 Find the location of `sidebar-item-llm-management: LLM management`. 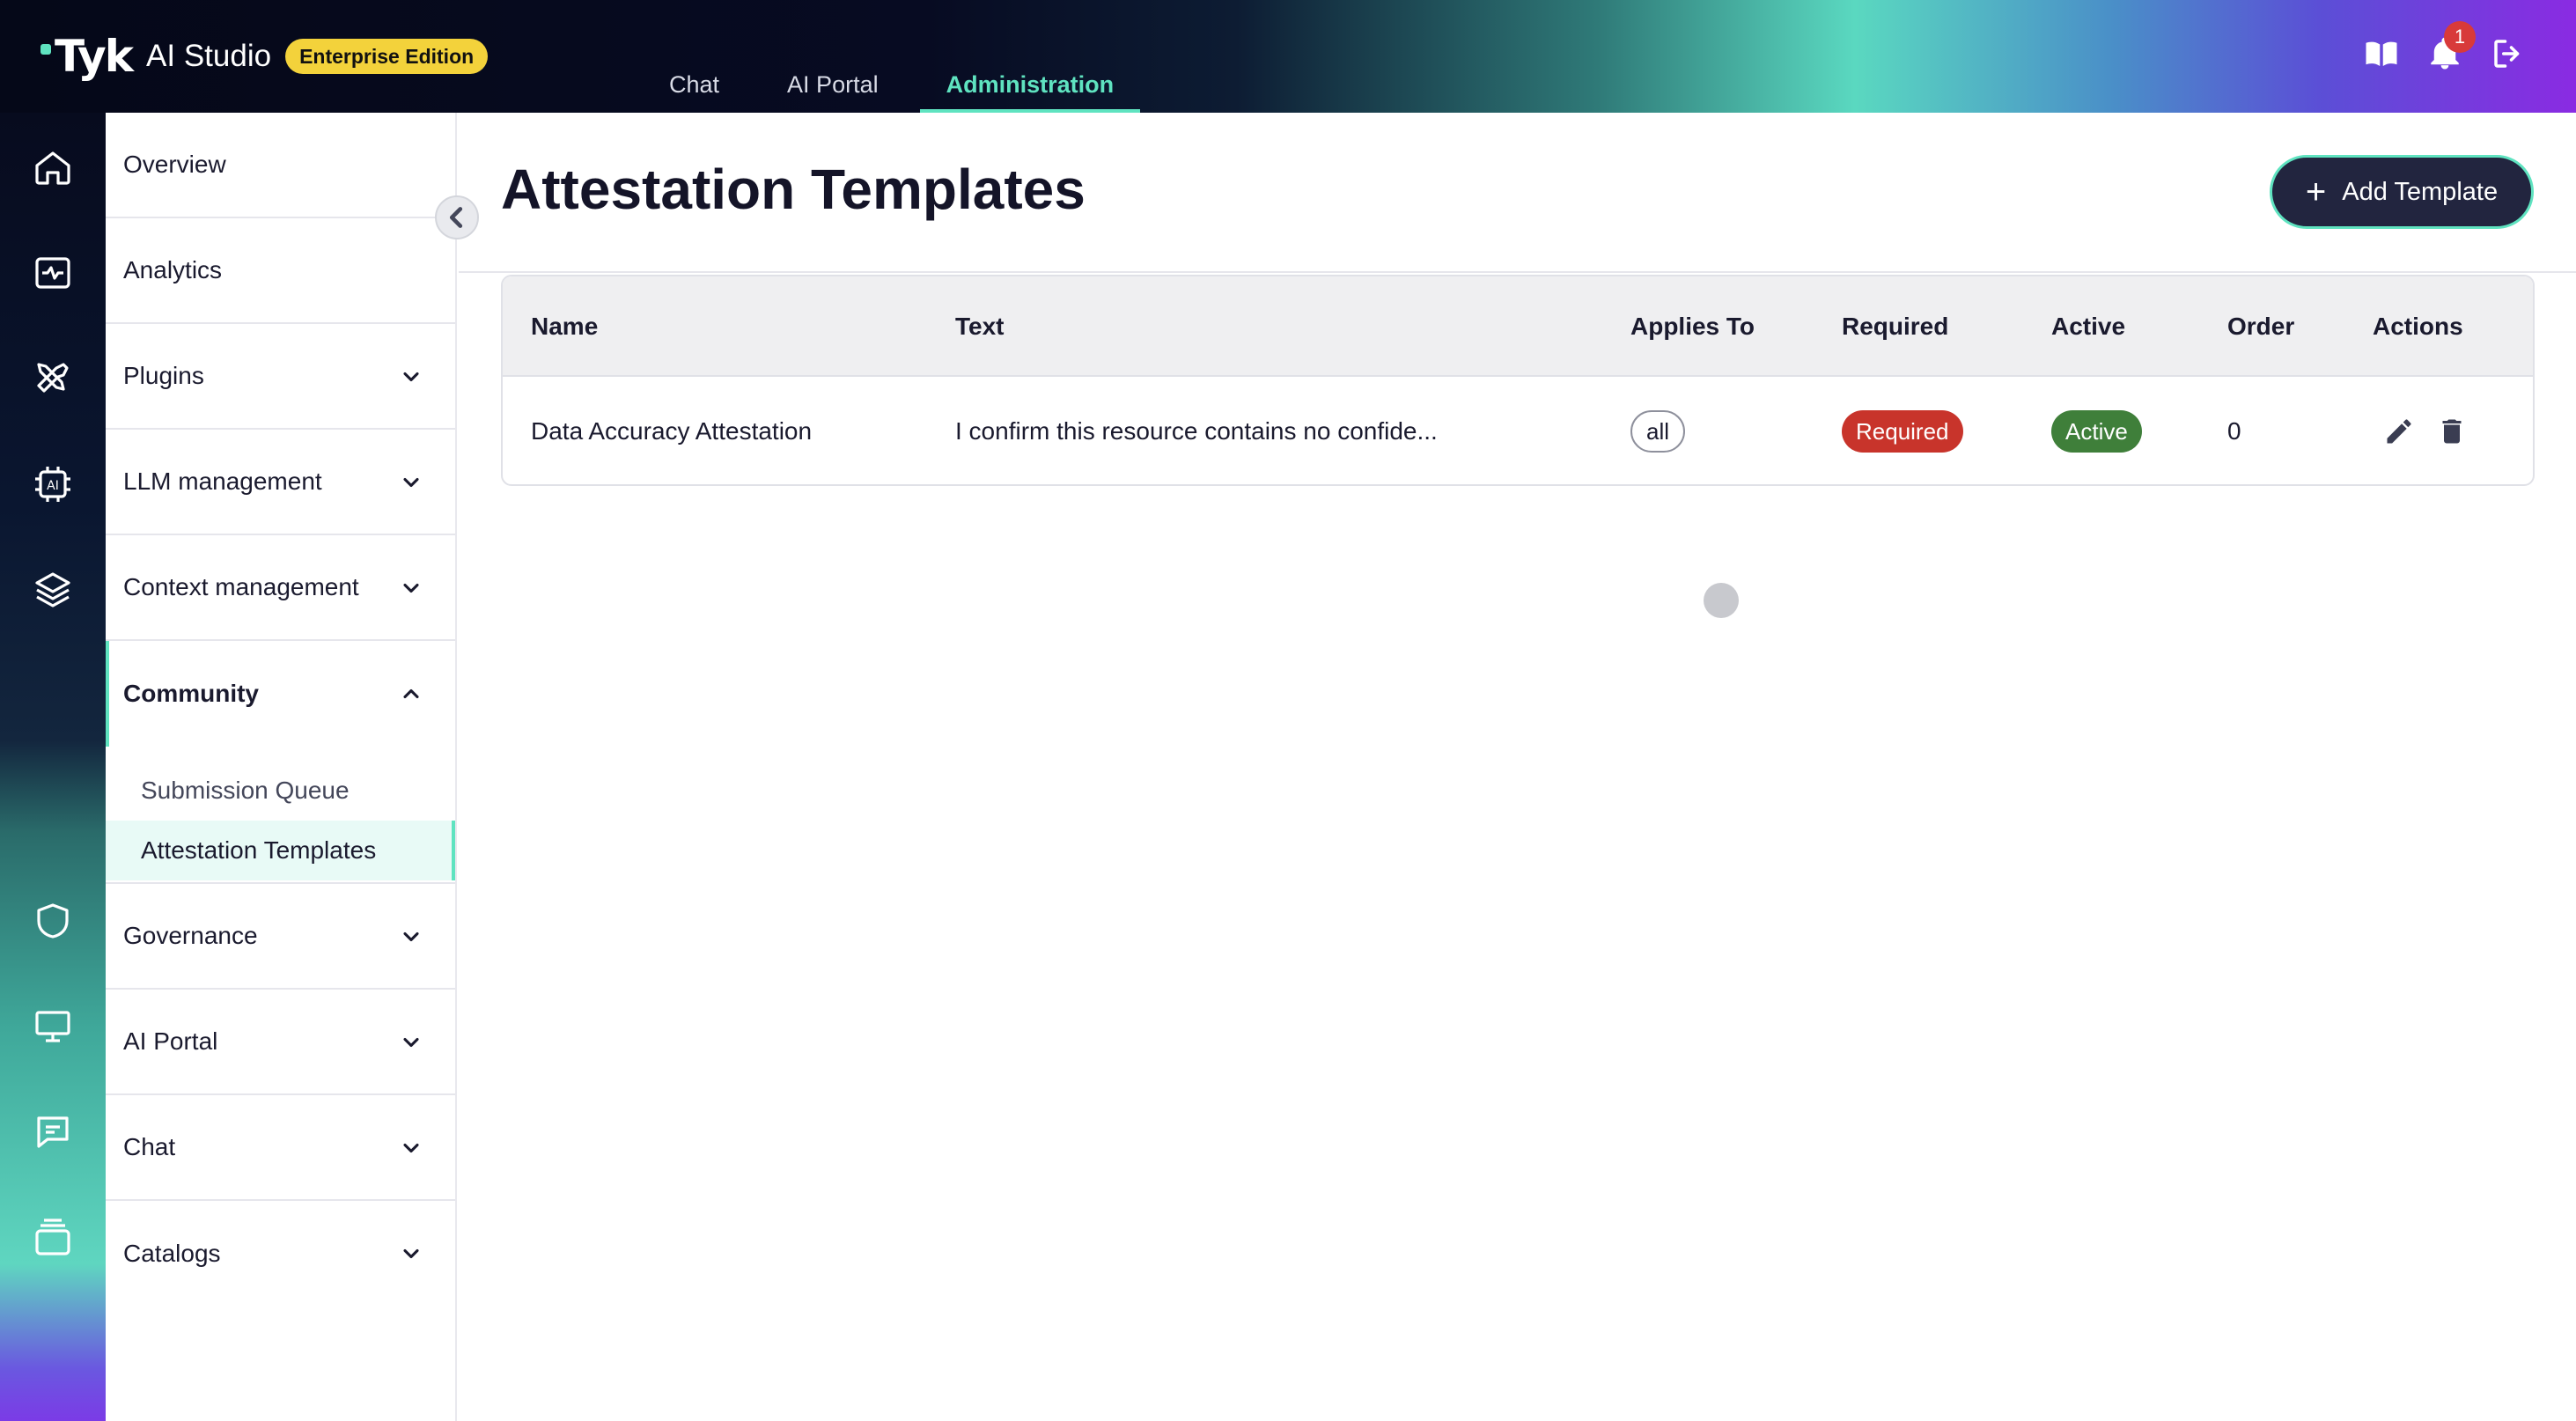

sidebar-item-llm-management: LLM management is located at coordinates (280, 482).